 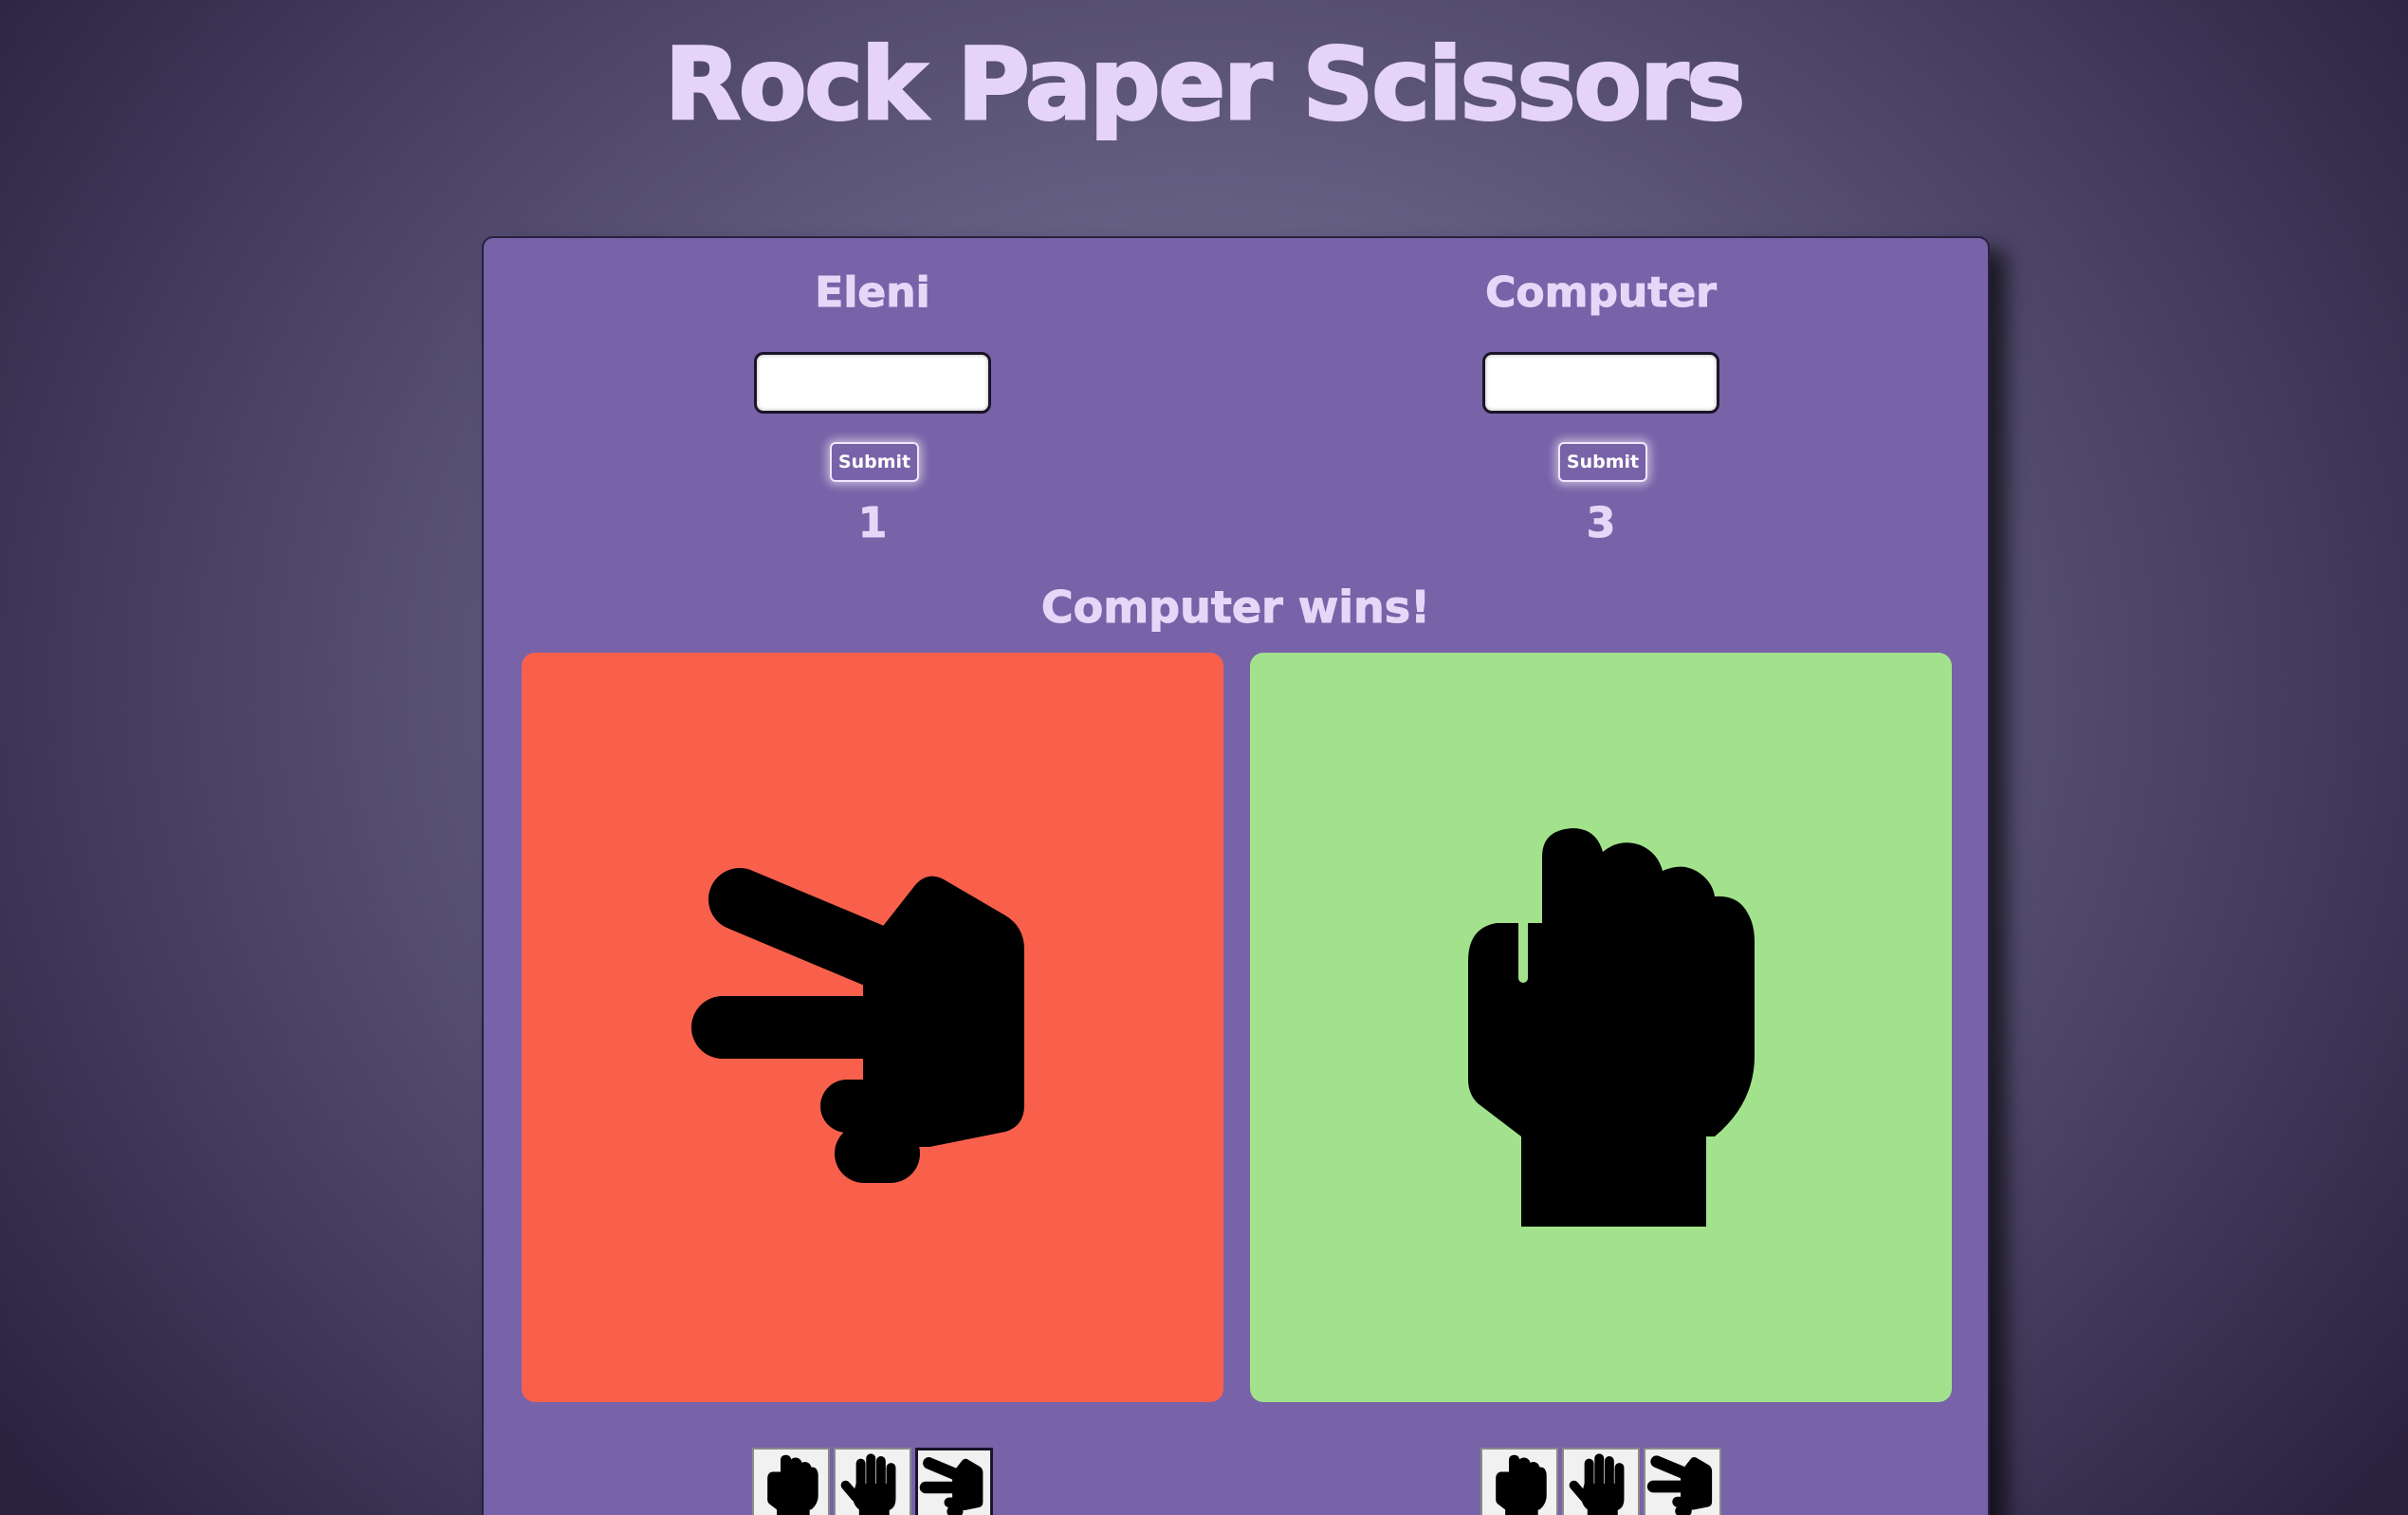 I want to click on computer-scissors-button, so click(x=1682, y=1481).